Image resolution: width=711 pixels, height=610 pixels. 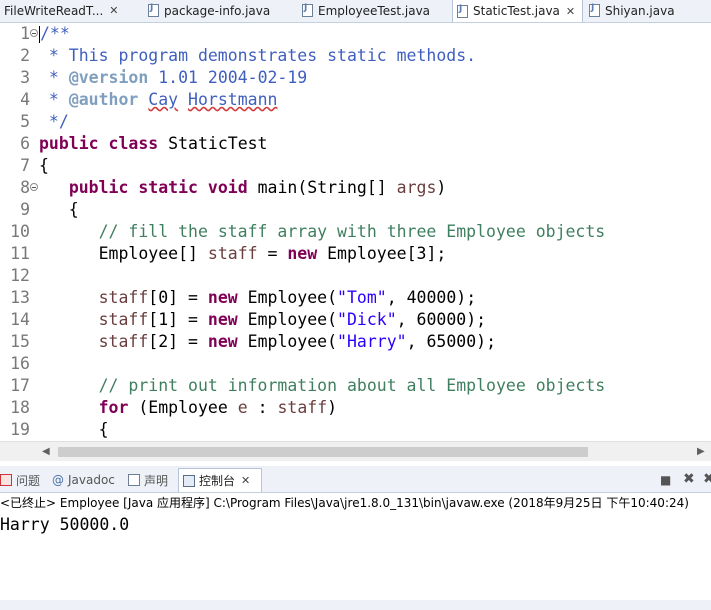 What do you see at coordinates (701, 451) in the screenshot?
I see `scroll-right-icon: ▶` at bounding box center [701, 451].